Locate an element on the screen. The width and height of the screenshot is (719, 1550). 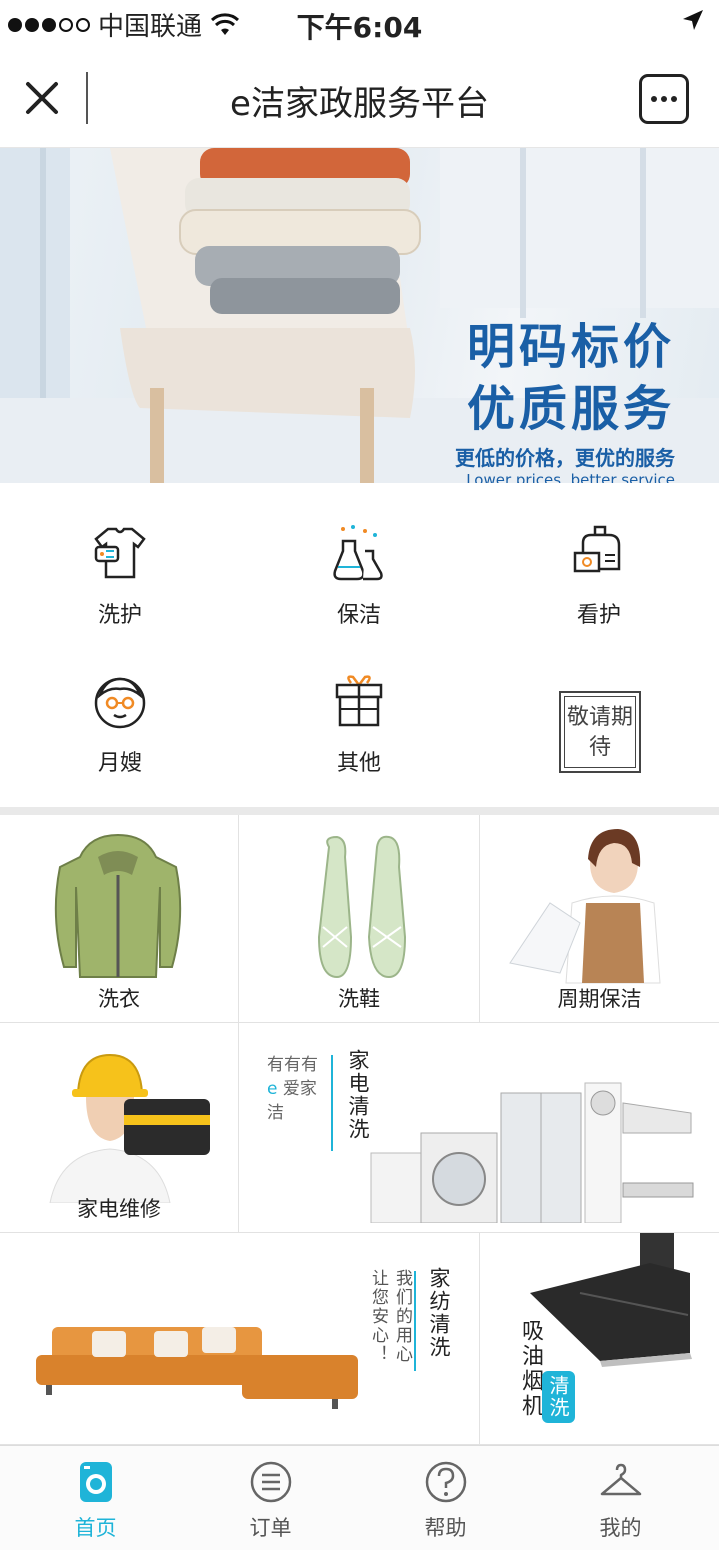
service-maternity-nanny: 月嫂 is located at coordinates (120, 724).